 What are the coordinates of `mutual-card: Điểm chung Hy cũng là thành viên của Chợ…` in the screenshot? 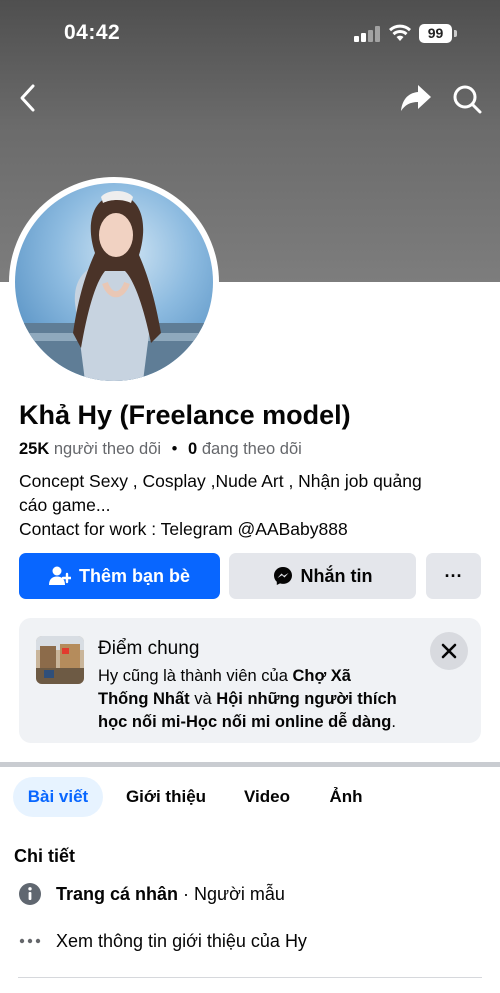 It's located at (250, 680).